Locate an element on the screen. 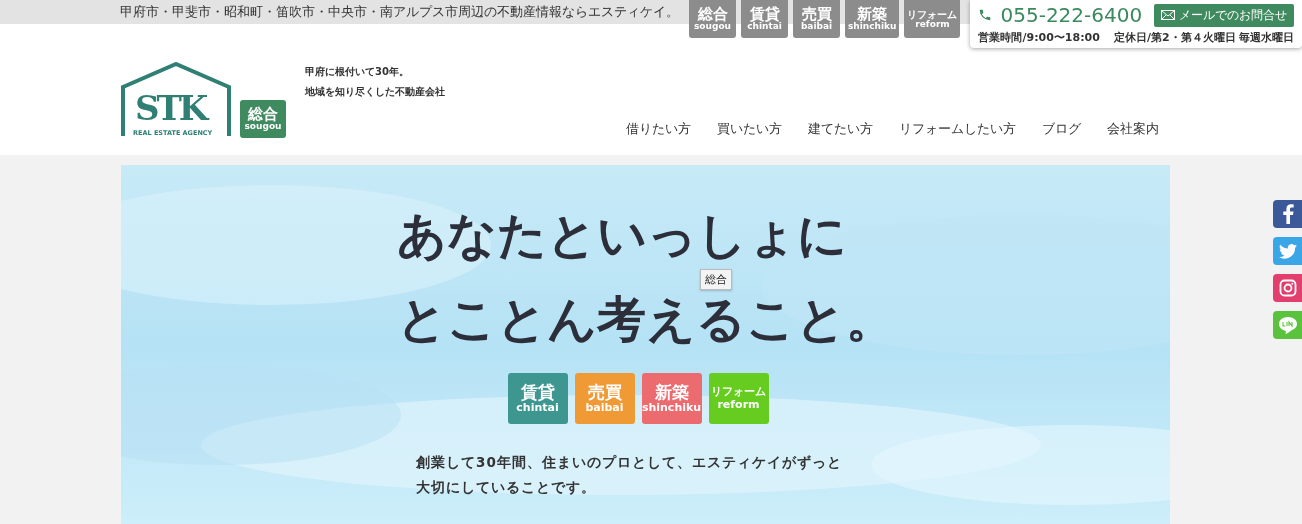 The height and width of the screenshot is (524, 1302). category-tile: リフォーム reform is located at coordinates (738, 398).